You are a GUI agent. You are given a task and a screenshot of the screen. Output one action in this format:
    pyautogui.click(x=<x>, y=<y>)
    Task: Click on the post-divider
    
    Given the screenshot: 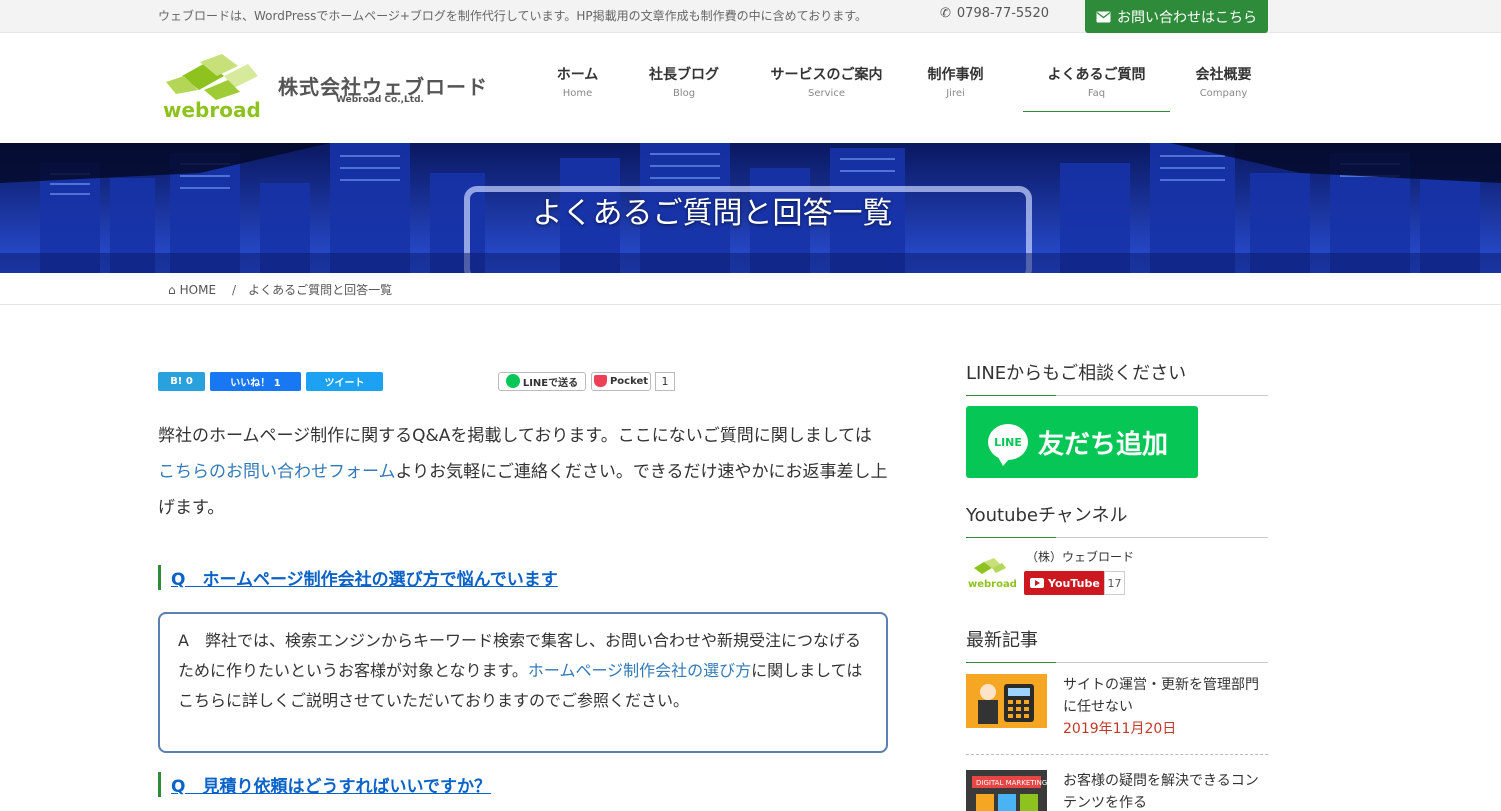 What is the action you would take?
    pyautogui.click(x=1117, y=754)
    